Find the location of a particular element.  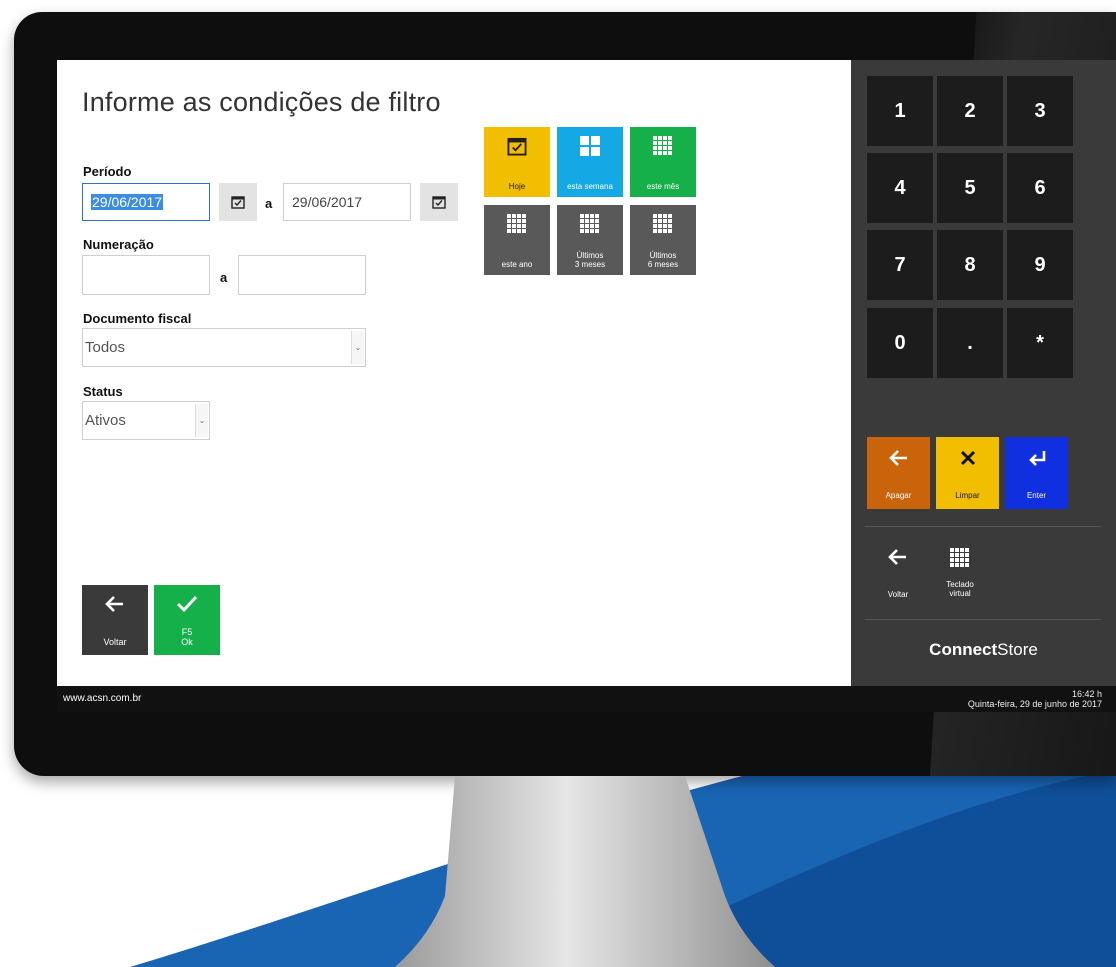

key-0: 0 is located at coordinates (900, 343).